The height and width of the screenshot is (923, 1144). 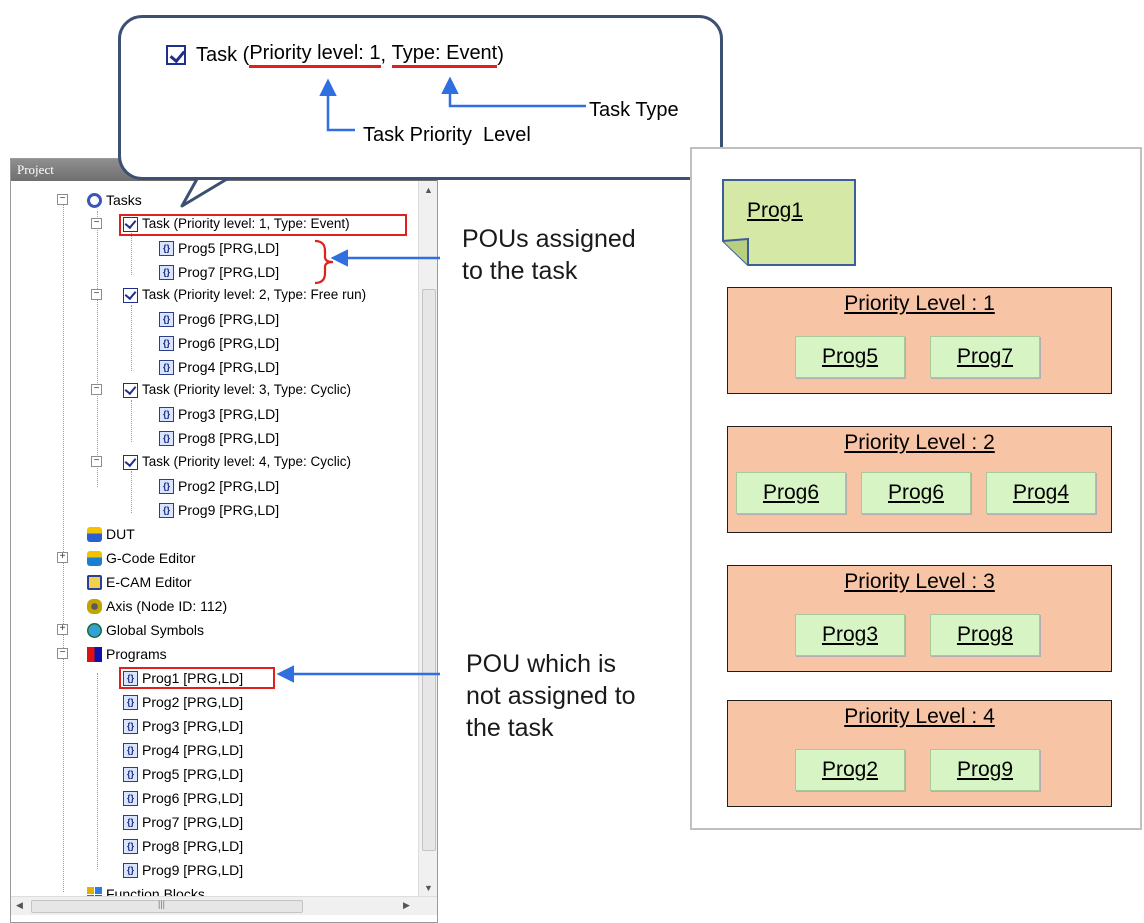 I want to click on priority-level-1-box: Priority Level : 1 Prog5 Prog7, so click(x=919, y=340).